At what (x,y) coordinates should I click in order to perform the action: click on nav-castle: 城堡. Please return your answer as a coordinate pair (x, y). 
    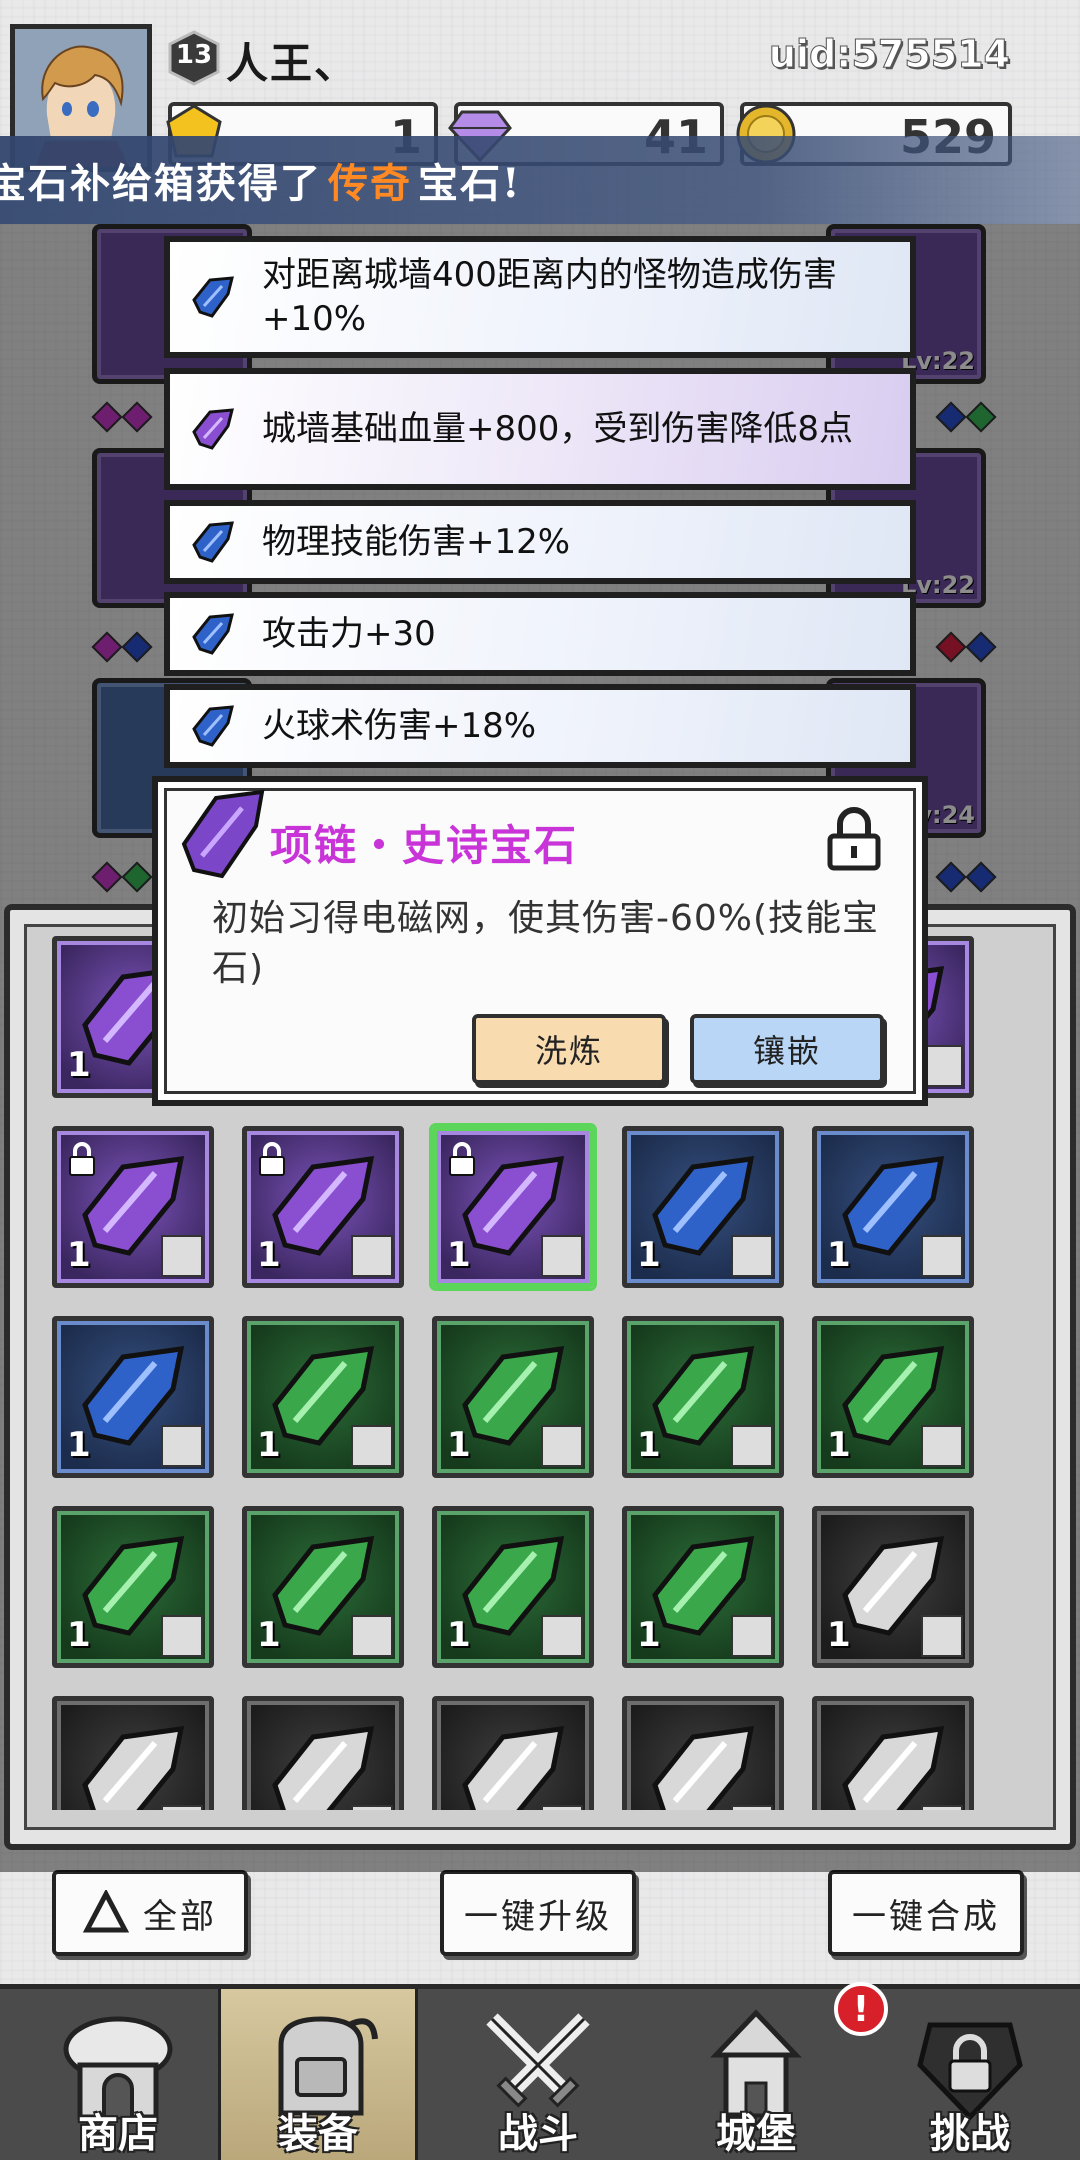
    Looking at the image, I should click on (756, 2074).